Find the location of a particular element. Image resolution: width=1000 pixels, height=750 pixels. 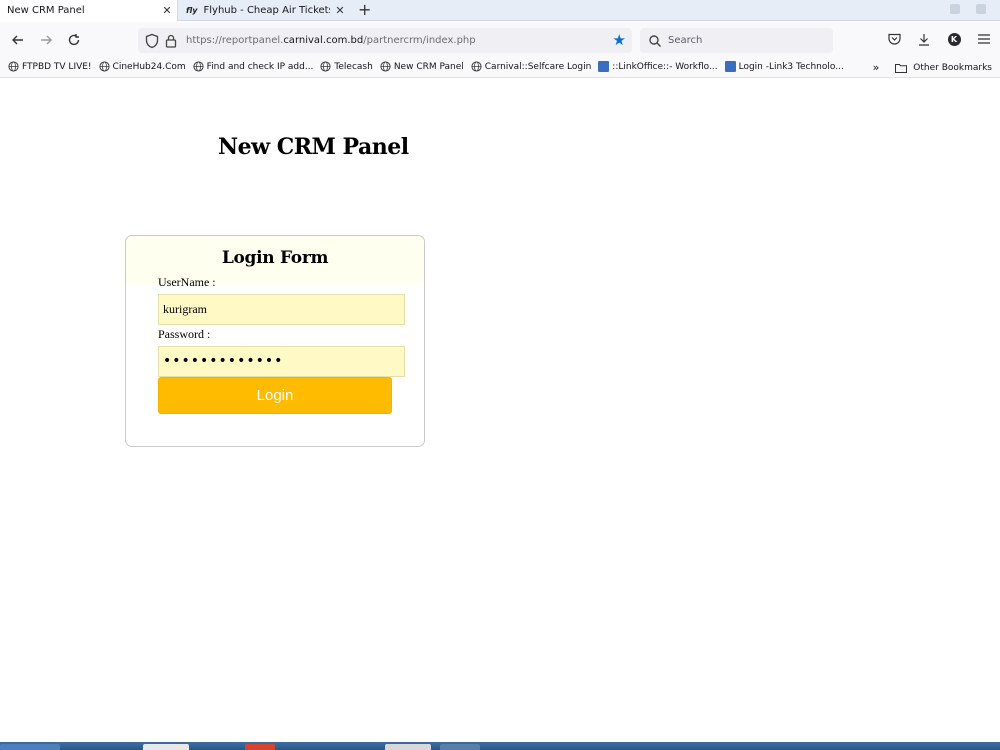

maximize-icon is located at coordinates (981, 9).